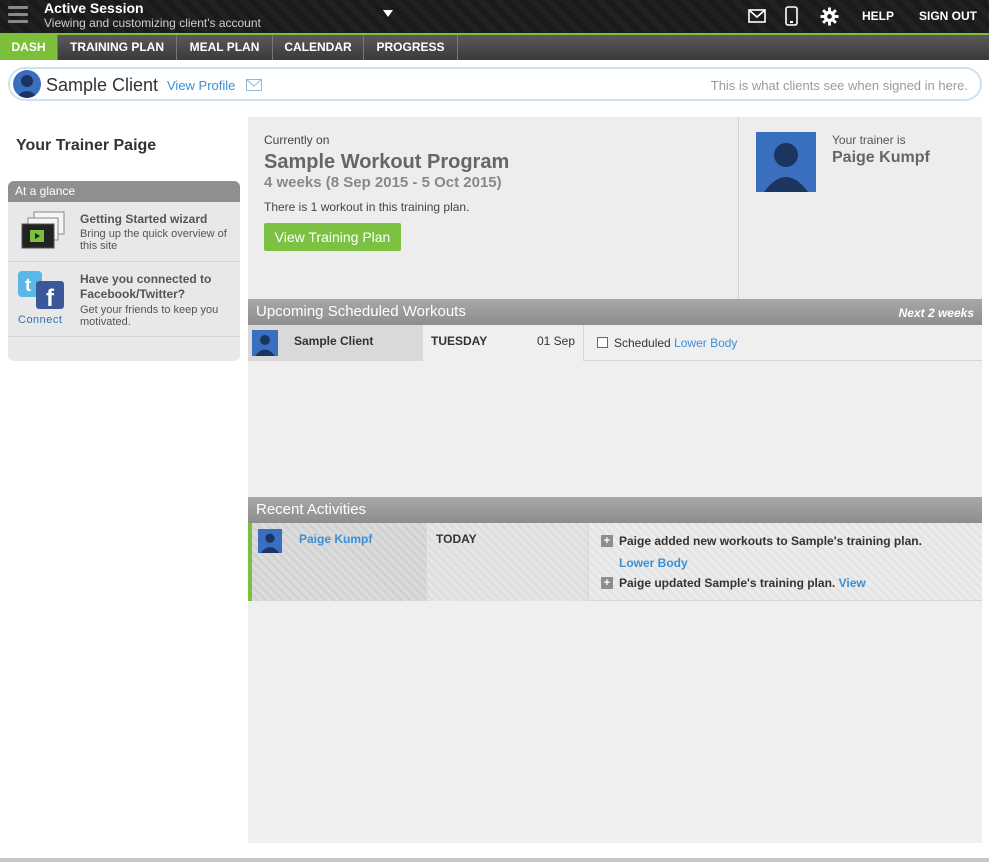 The height and width of the screenshot is (862, 989). What do you see at coordinates (332, 237) in the screenshot?
I see `view-training-plan-button: View Training Plan` at bounding box center [332, 237].